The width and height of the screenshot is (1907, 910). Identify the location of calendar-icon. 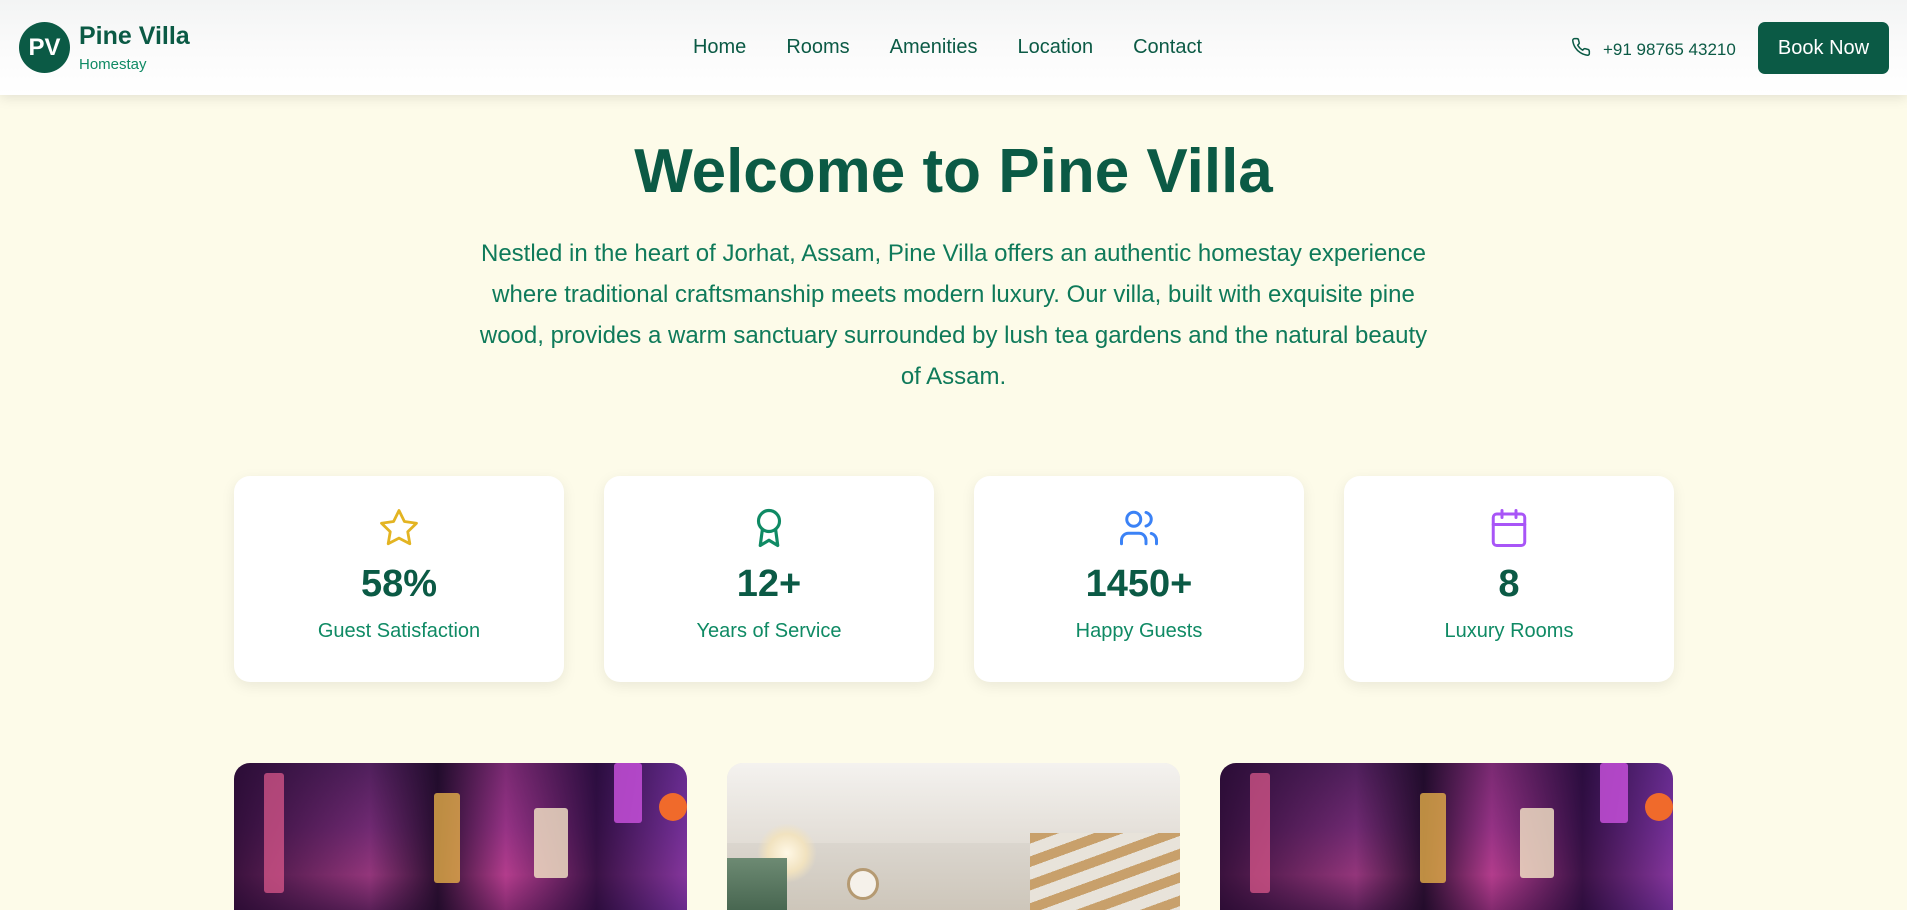
(1509, 528).